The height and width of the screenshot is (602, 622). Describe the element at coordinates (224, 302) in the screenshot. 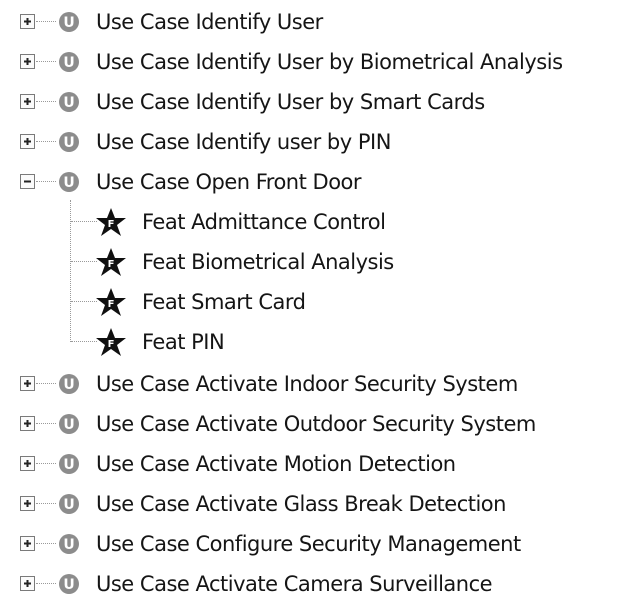

I see `tree-node-label: Feat Smart Card` at that location.